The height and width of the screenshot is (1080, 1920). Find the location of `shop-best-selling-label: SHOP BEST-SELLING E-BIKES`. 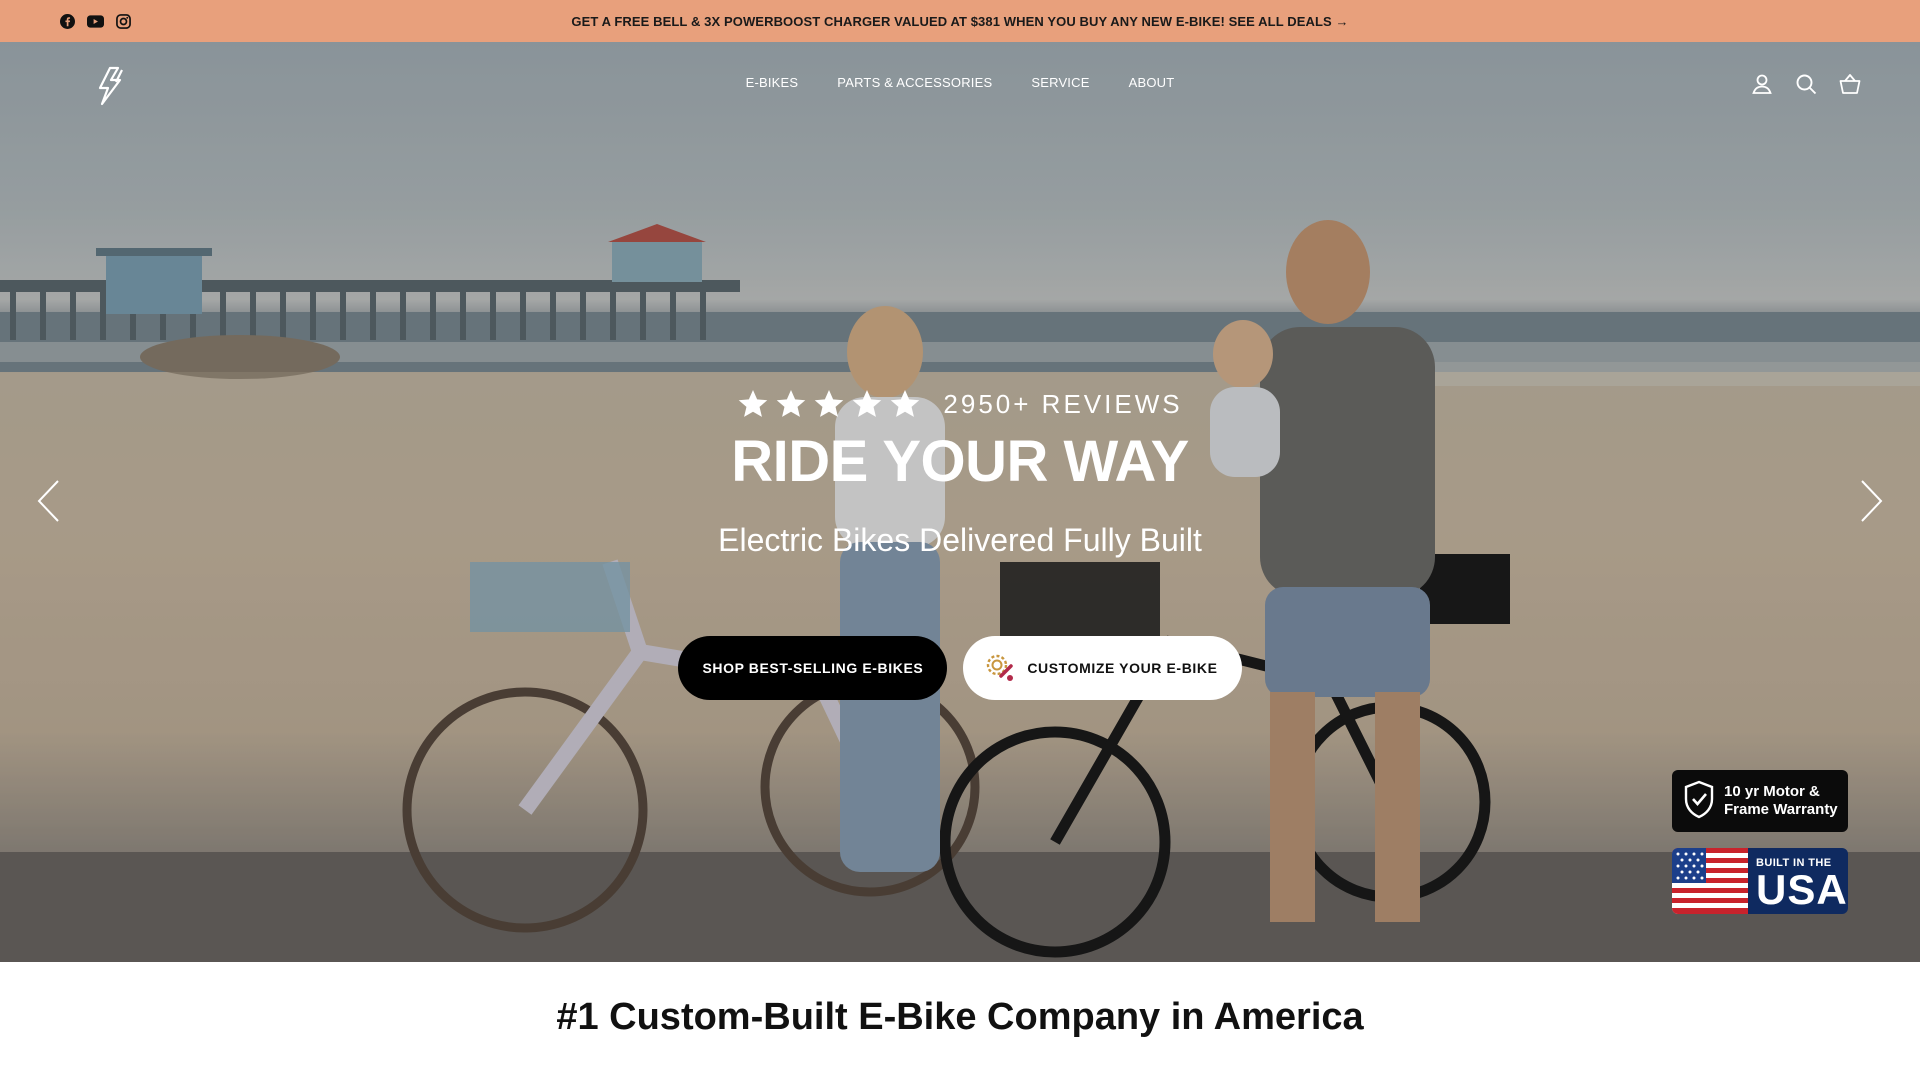

shop-best-selling-label: SHOP BEST-SELLING E-BIKES is located at coordinates (813, 668).